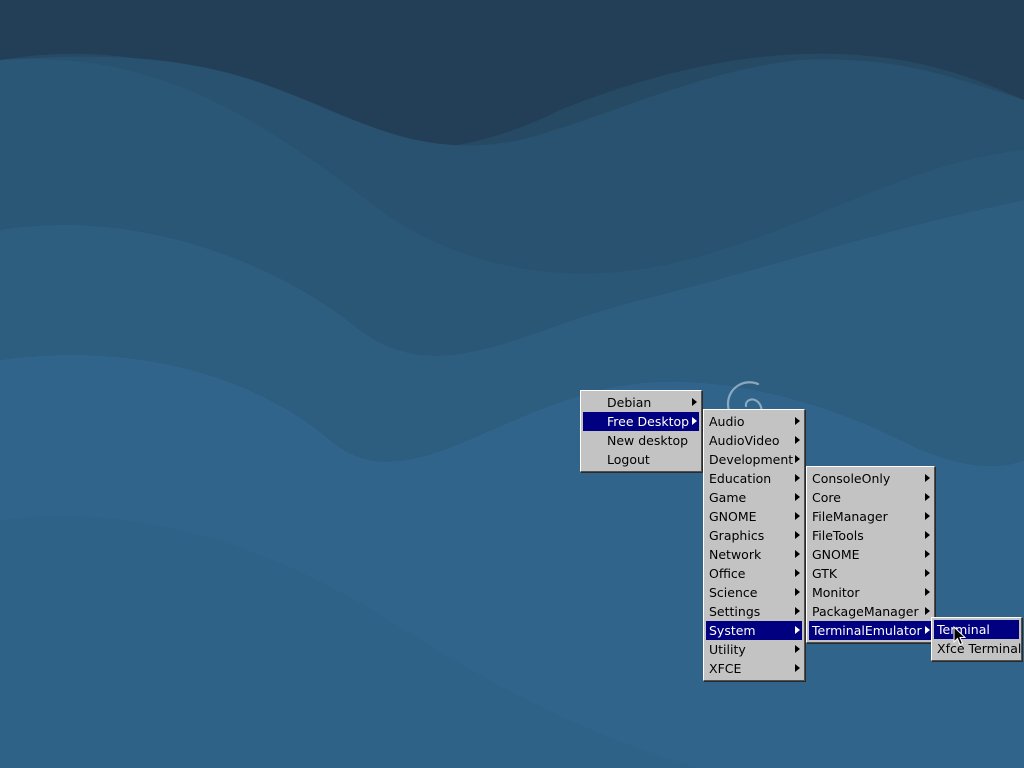  Describe the element at coordinates (960, 636) in the screenshot. I see `arrow-pointer-icon` at that location.